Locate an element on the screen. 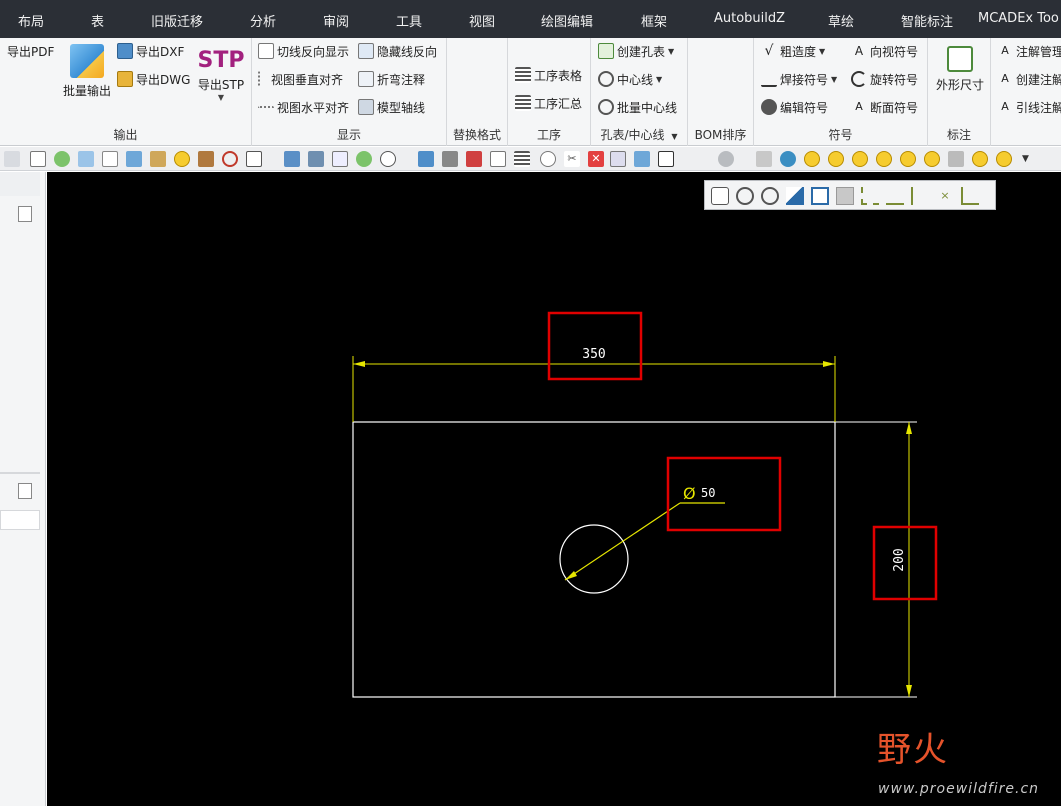 The height and width of the screenshot is (806, 1061). rotate-symbol-button: 旋转符号 is located at coordinates (884, 79).